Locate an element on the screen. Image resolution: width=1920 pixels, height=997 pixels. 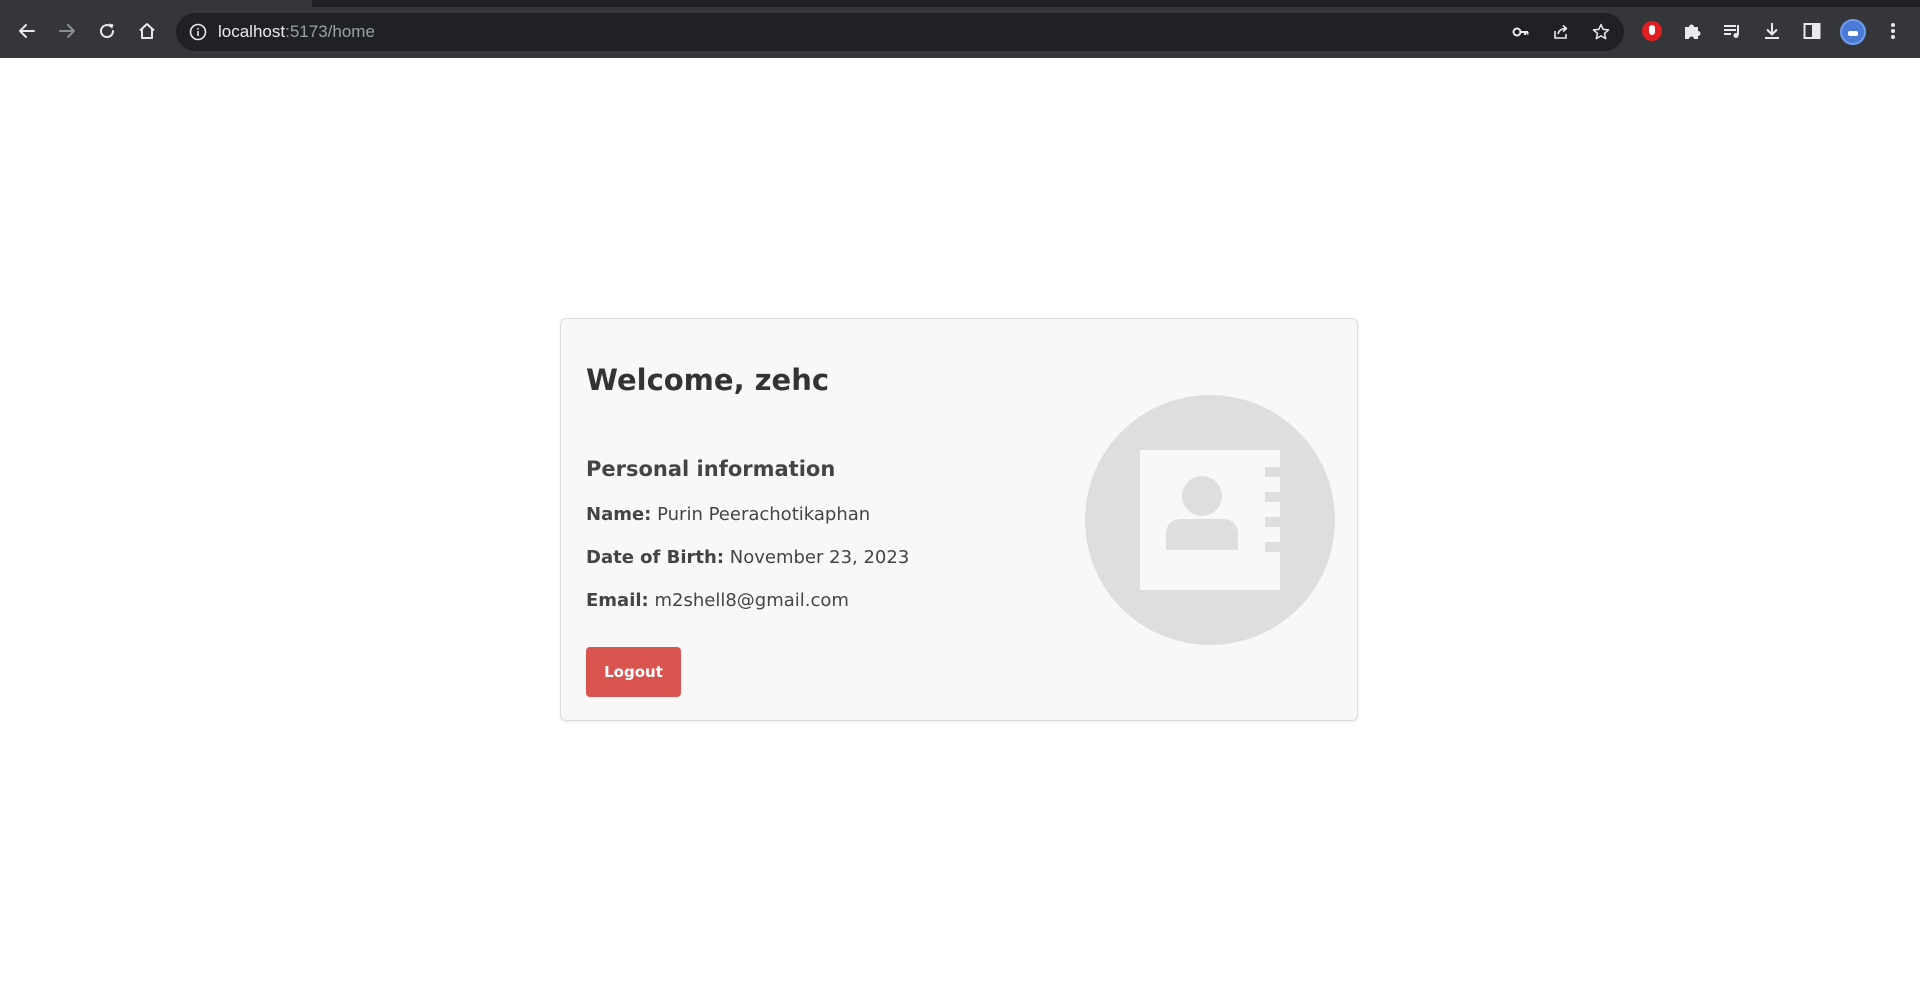
reload-button is located at coordinates (107, 31).